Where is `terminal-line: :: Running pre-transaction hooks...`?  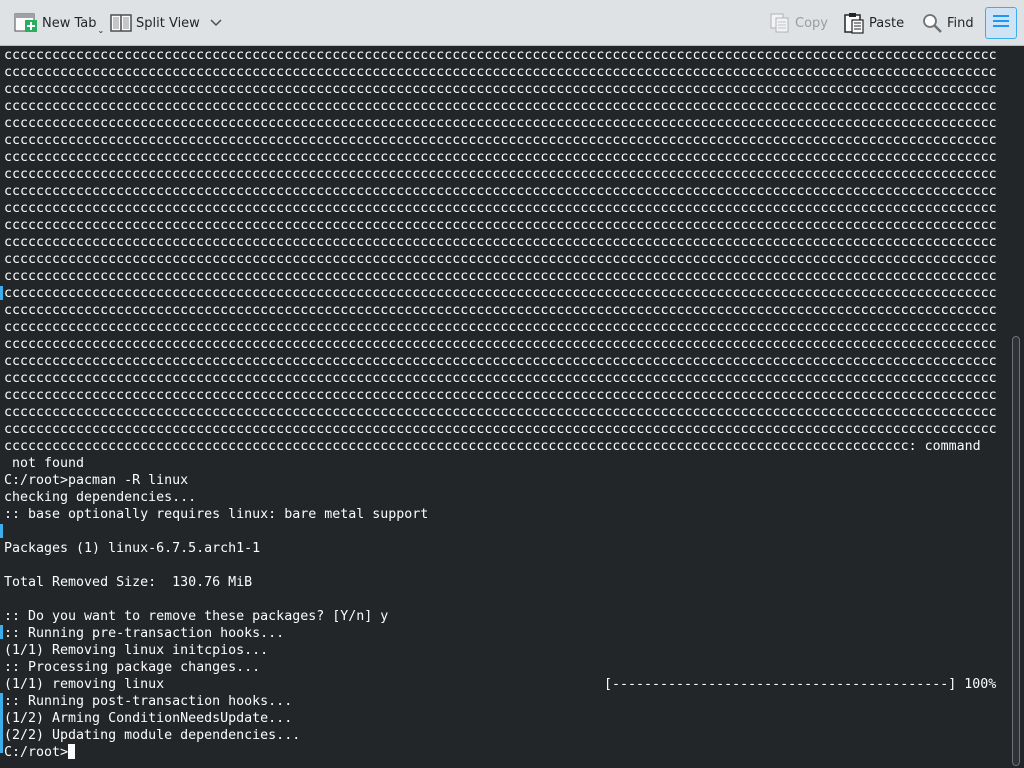
terminal-line: :: Running pre-transaction hooks... is located at coordinates (144, 633).